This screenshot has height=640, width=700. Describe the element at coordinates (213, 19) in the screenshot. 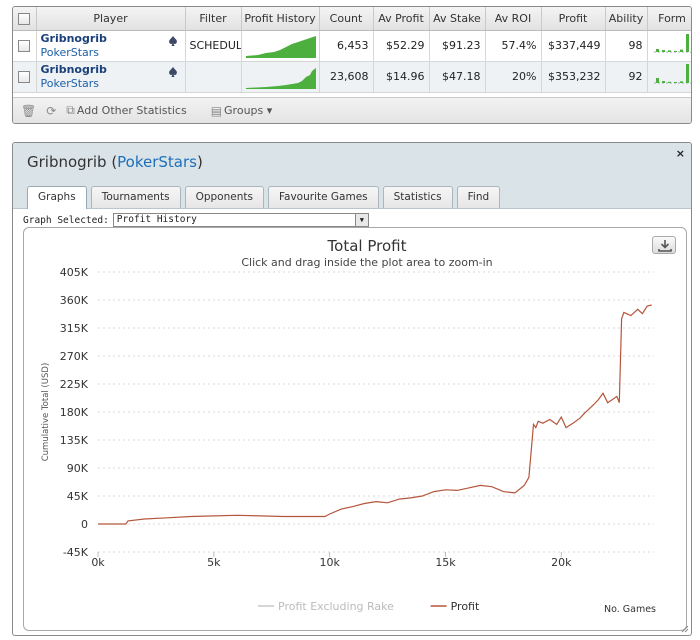

I see `header-filter: Filter` at that location.